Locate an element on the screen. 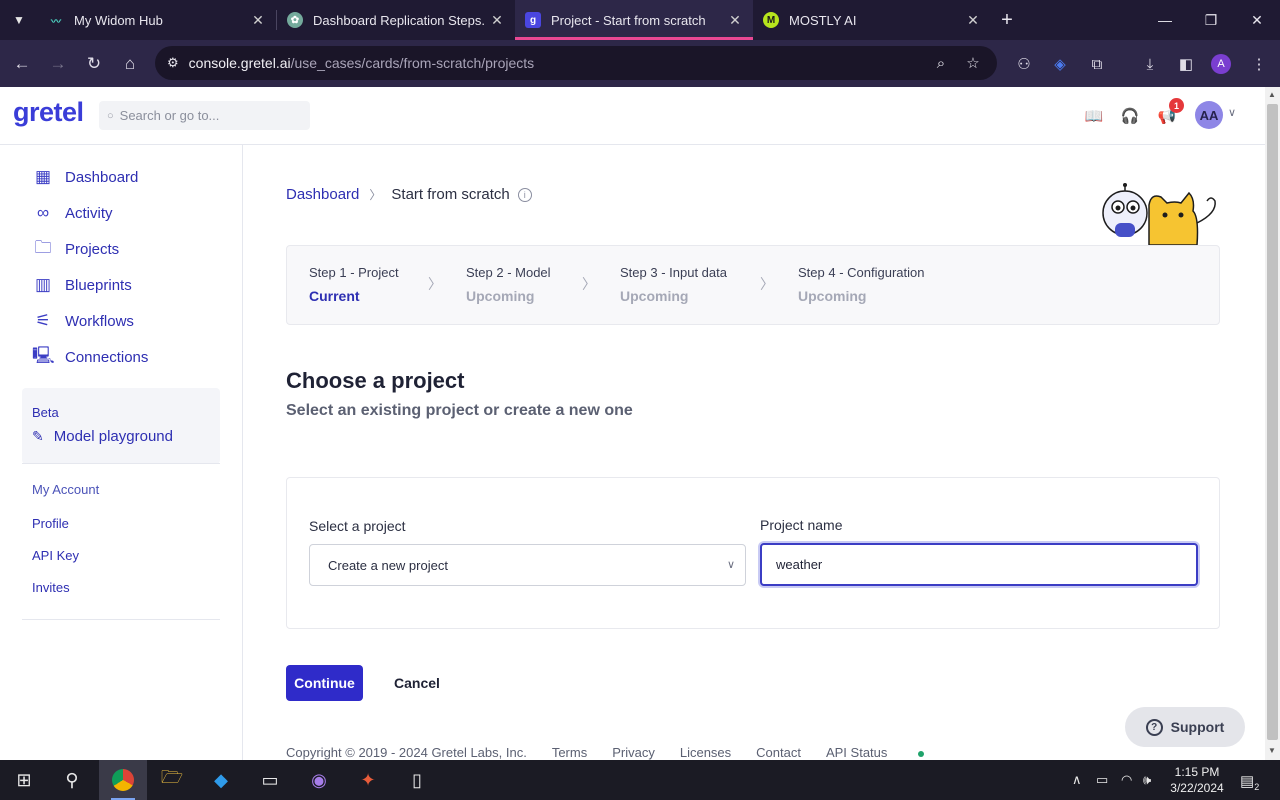  reload-button: ↻ is located at coordinates (94, 64).